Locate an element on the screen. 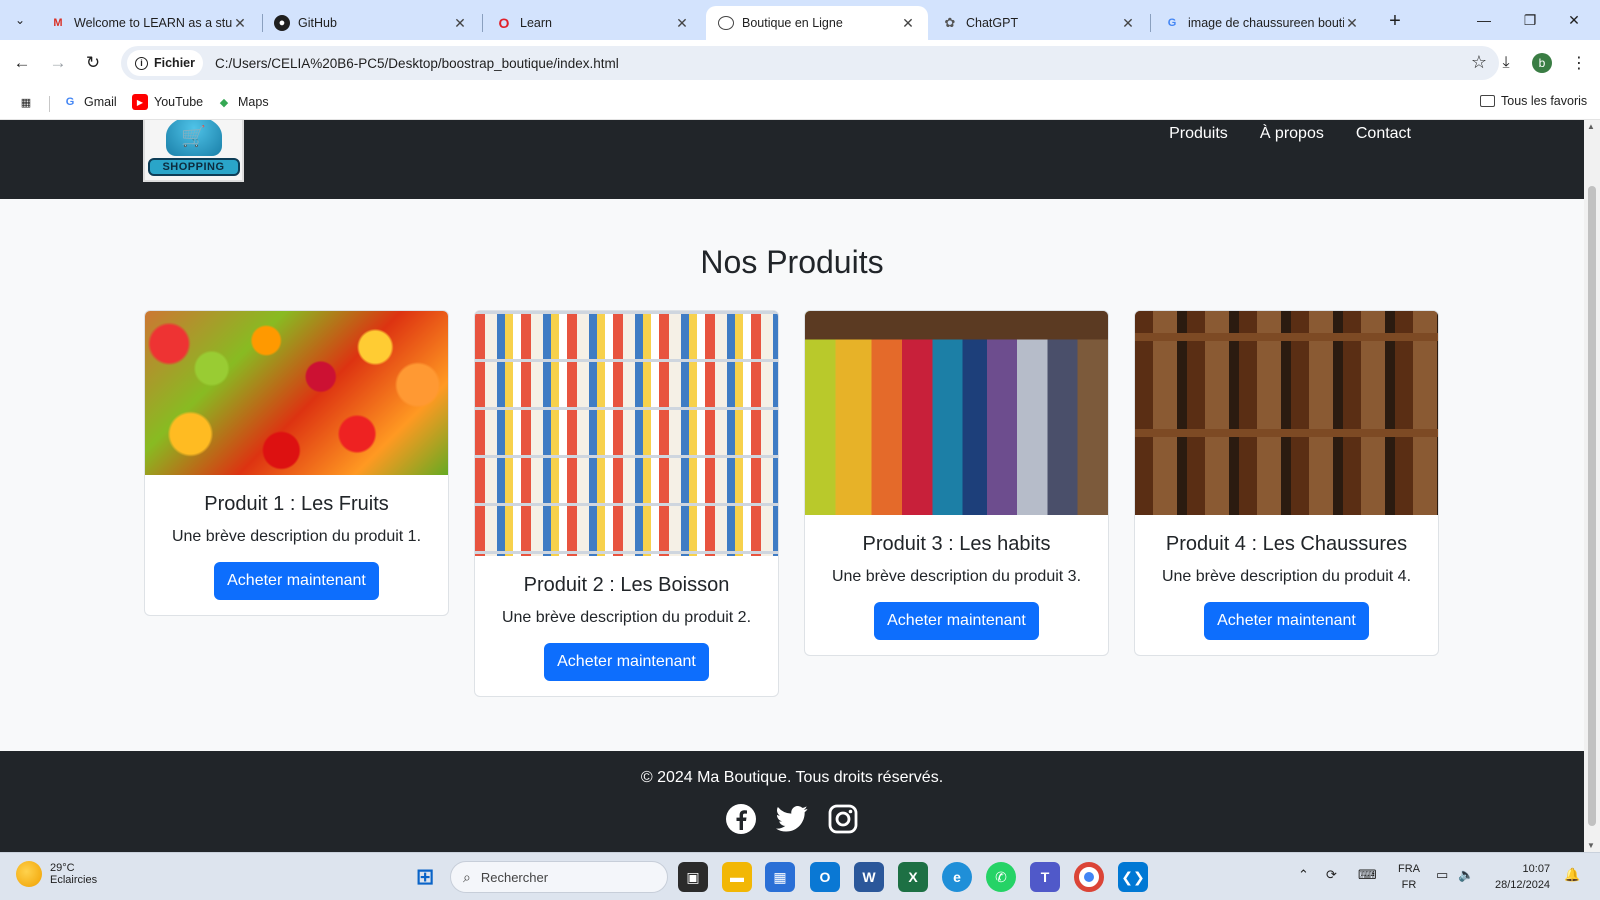  all-bookmarks: Tous les favoris is located at coordinates (1533, 101).